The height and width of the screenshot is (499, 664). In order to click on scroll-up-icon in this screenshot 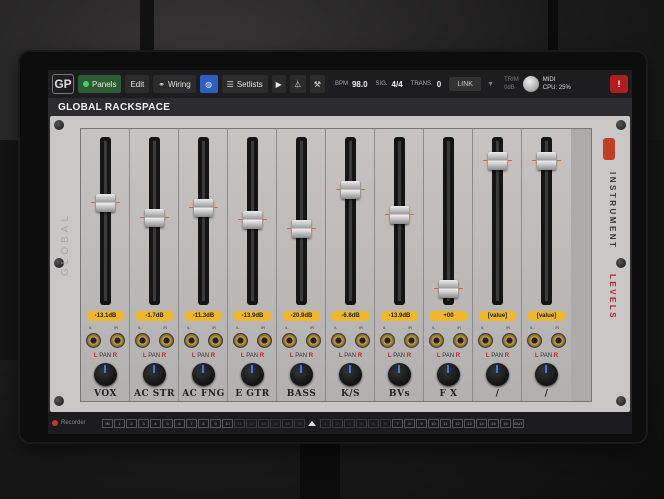, I will do `click(312, 423)`.